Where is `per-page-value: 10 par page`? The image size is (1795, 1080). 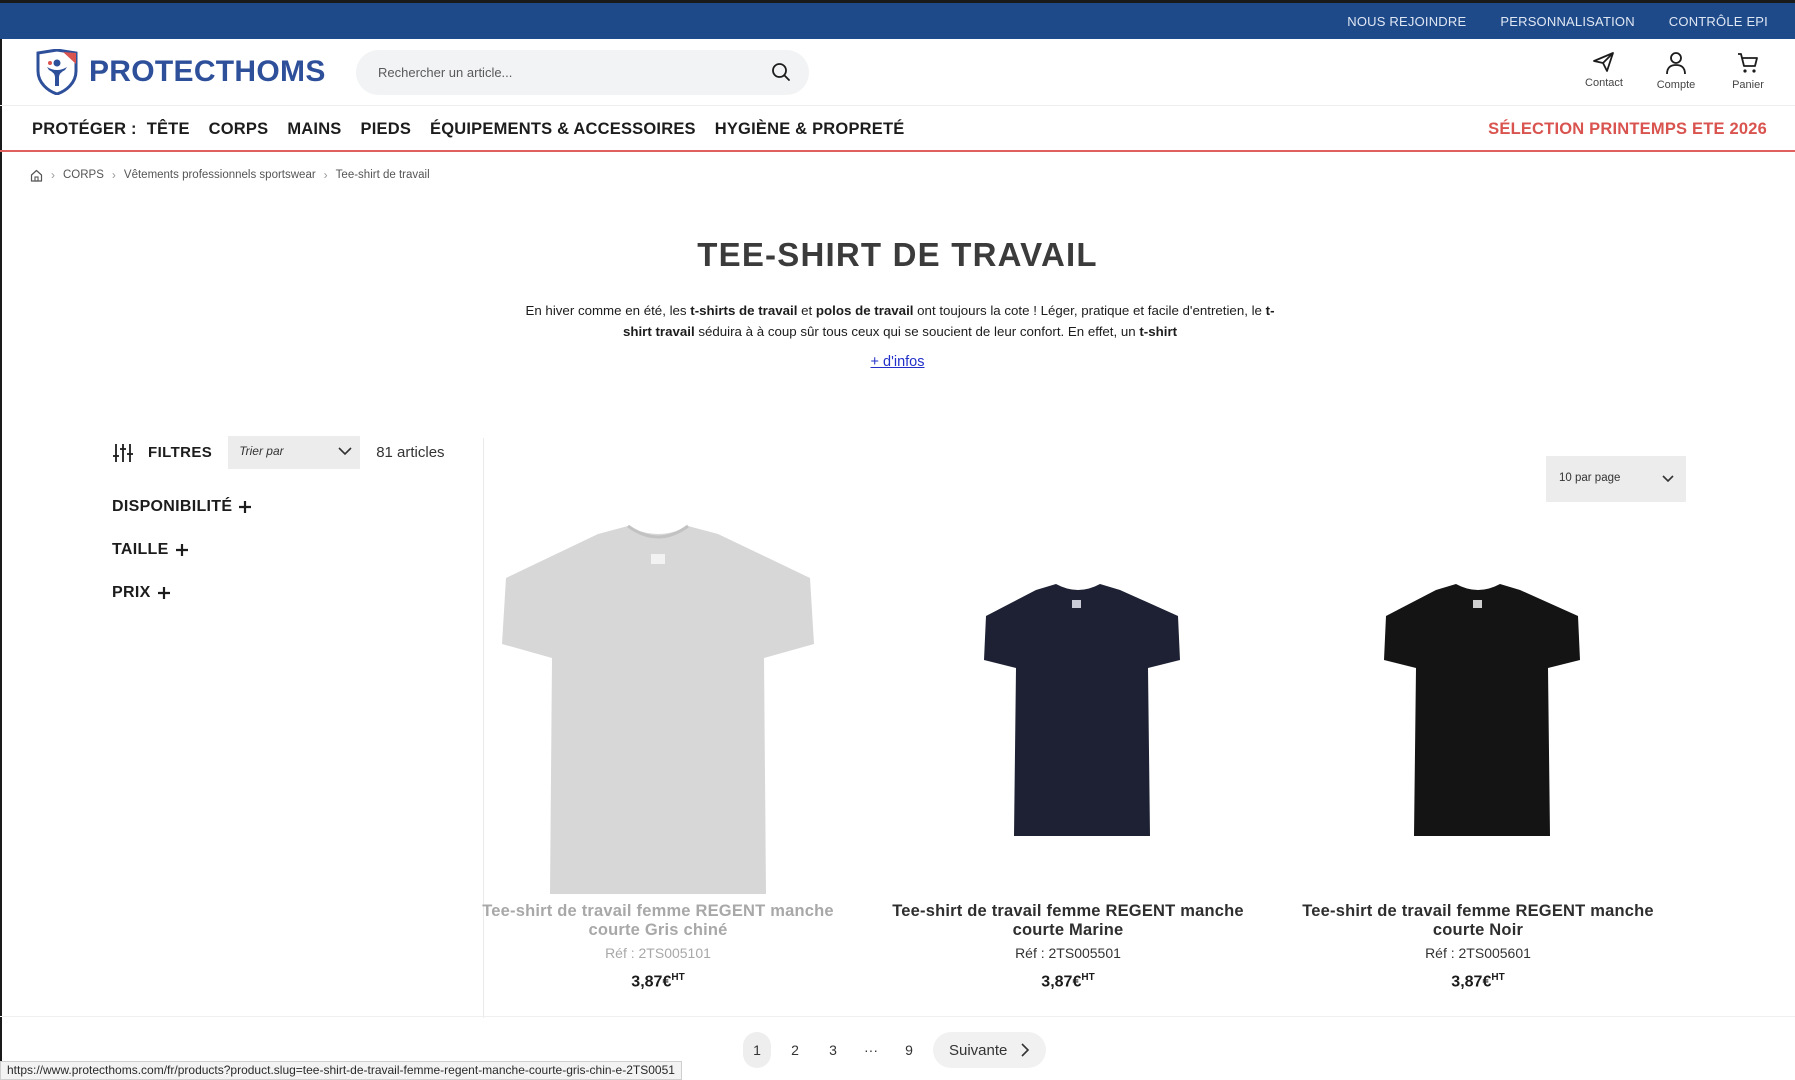 per-page-value: 10 par page is located at coordinates (1590, 478).